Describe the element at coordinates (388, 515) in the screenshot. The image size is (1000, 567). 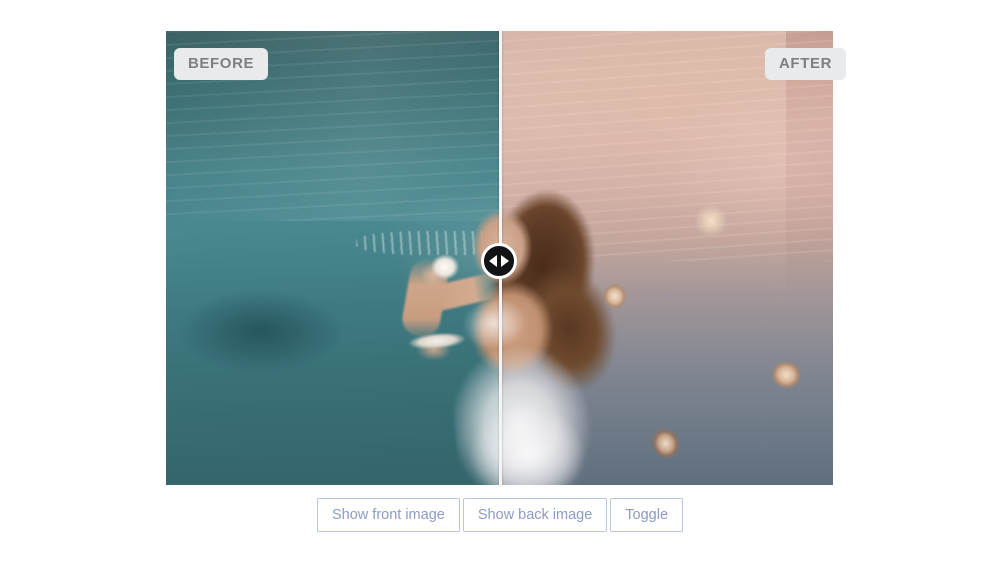
I see `show-front-image-button: Show front image` at that location.